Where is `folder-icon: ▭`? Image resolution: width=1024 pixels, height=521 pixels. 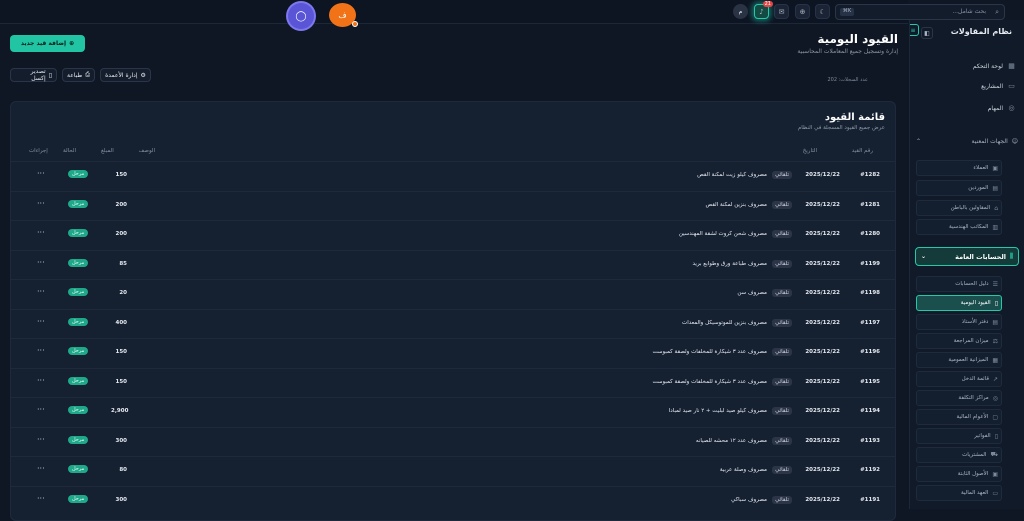 folder-icon: ▭ is located at coordinates (1011, 86).